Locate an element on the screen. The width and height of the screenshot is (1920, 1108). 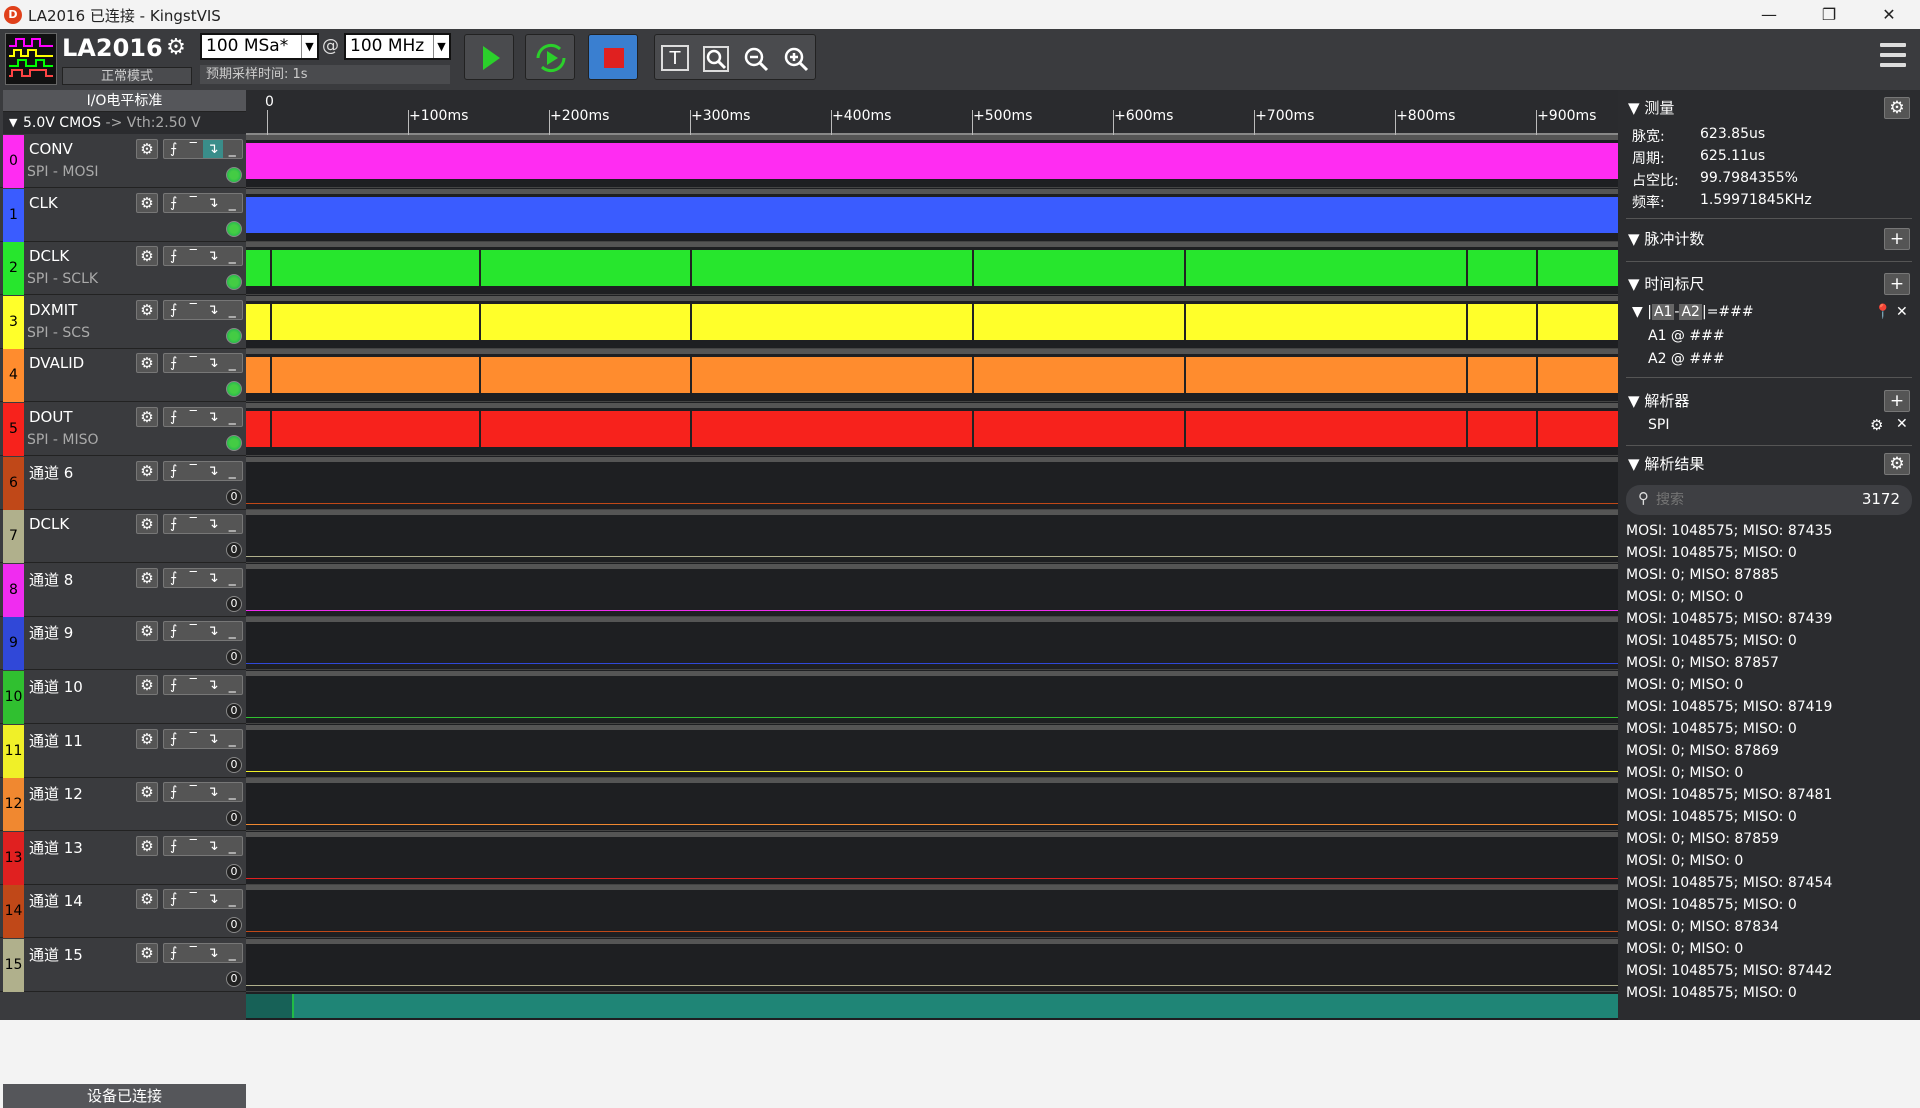
add-analyzer-button: + is located at coordinates (1897, 401).